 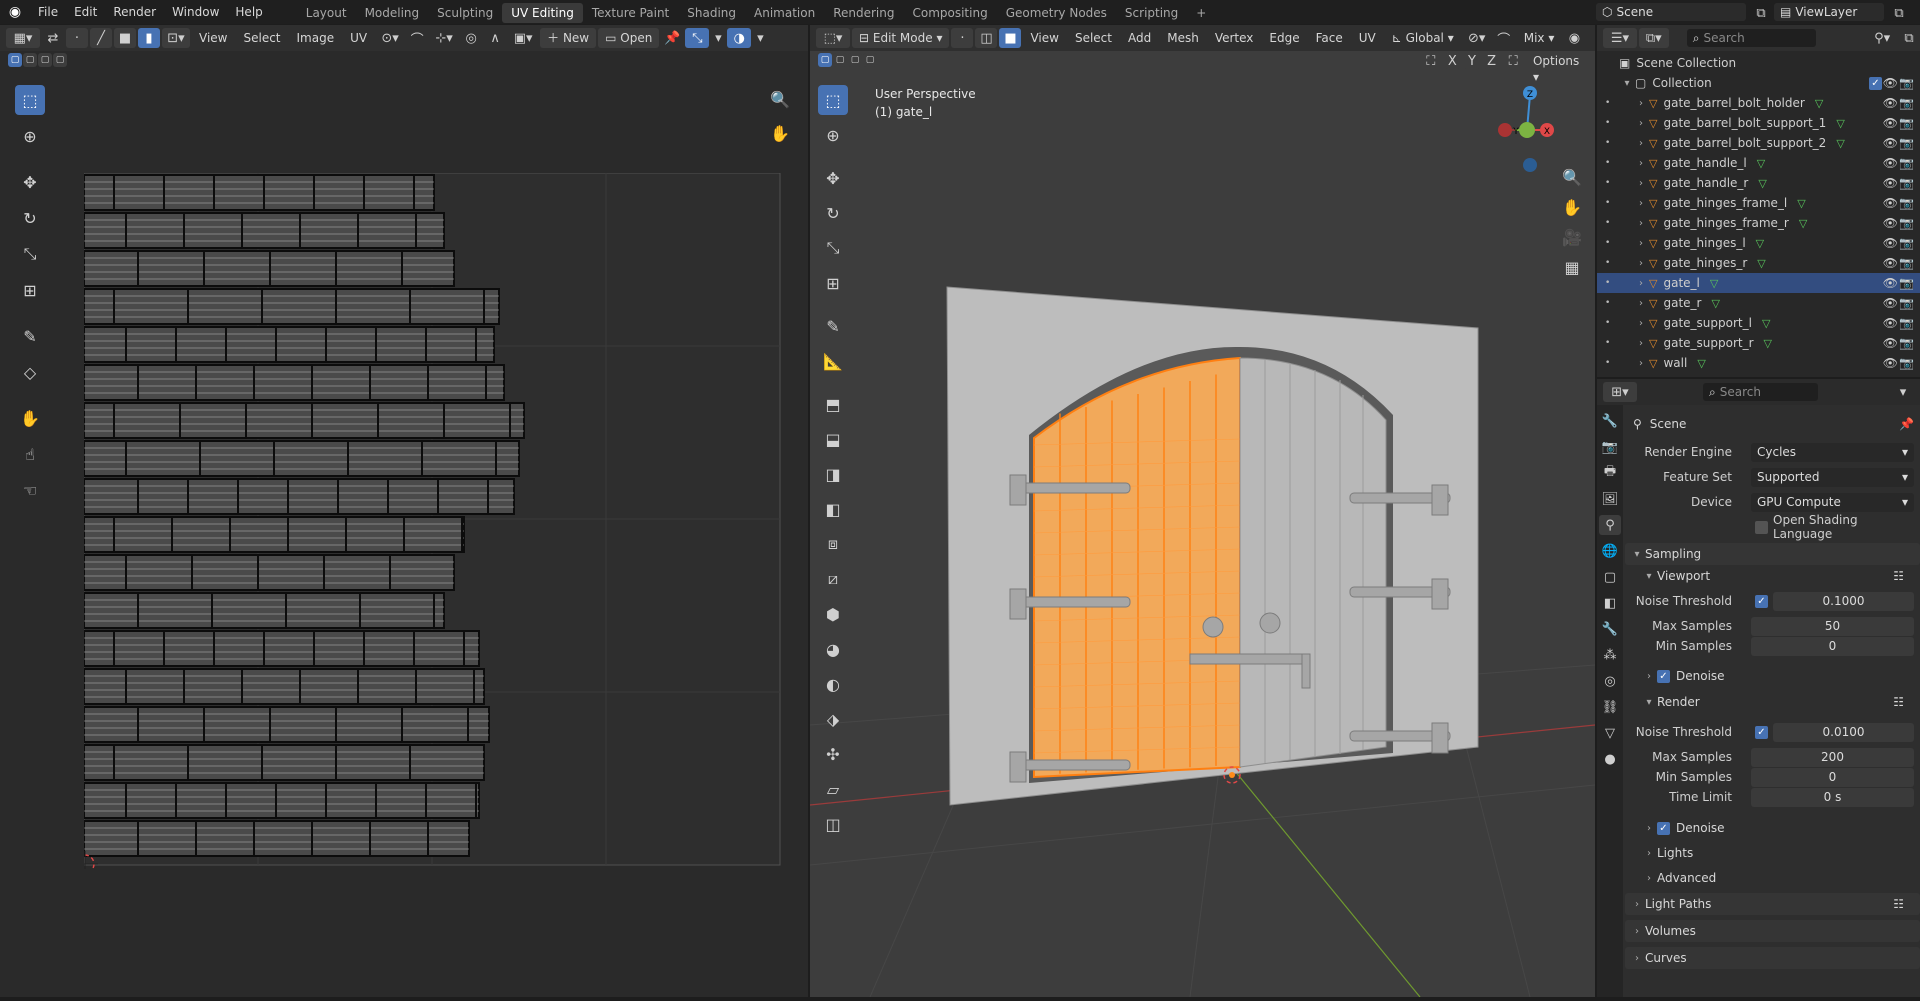 What do you see at coordinates (326, 13) in the screenshot?
I see `tab-layout: Layout` at bounding box center [326, 13].